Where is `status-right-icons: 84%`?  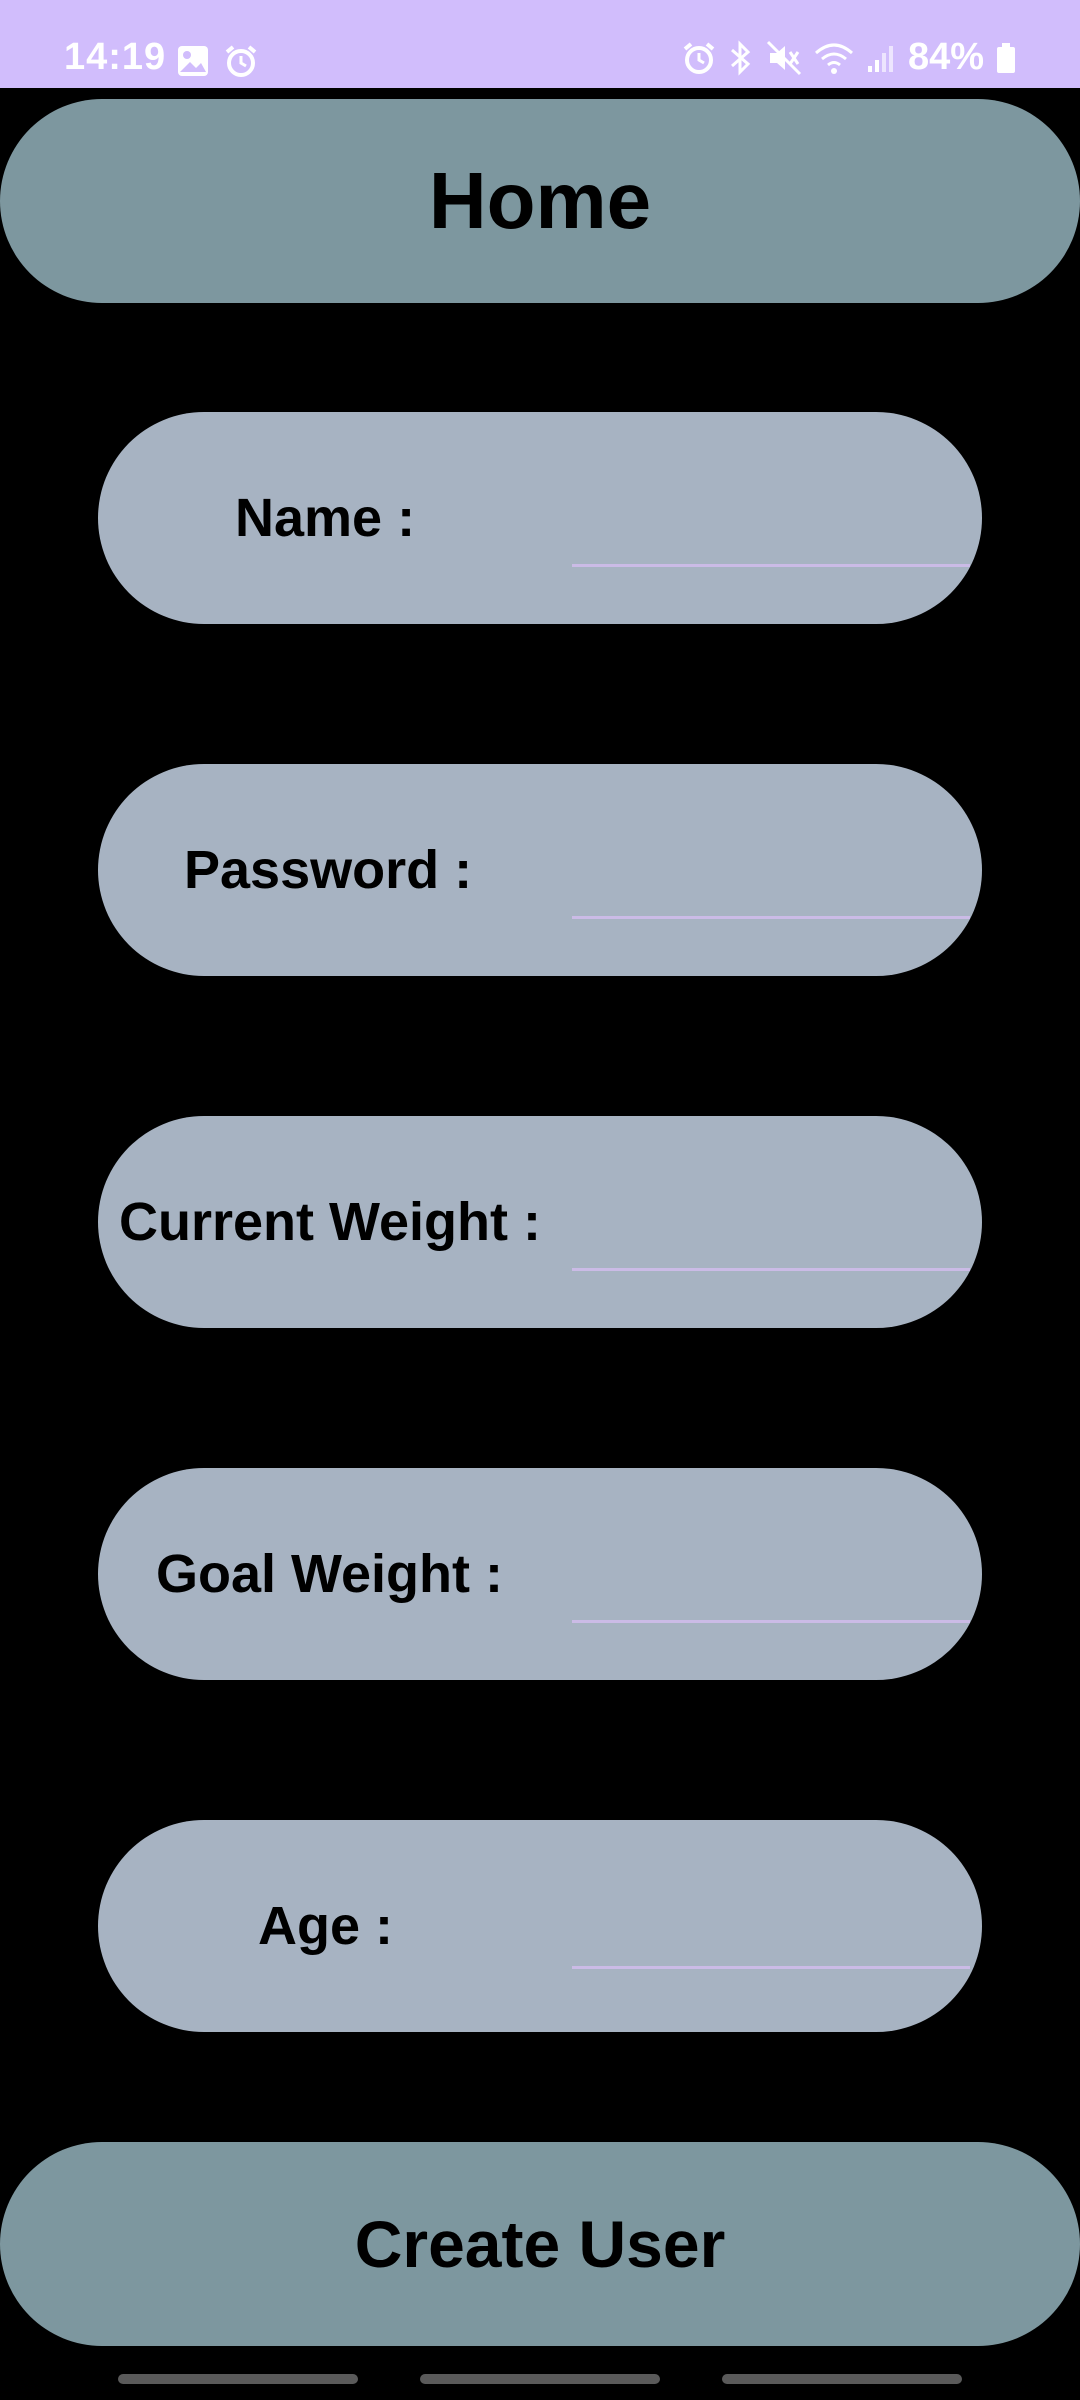 status-right-icons: 84% is located at coordinates (849, 57).